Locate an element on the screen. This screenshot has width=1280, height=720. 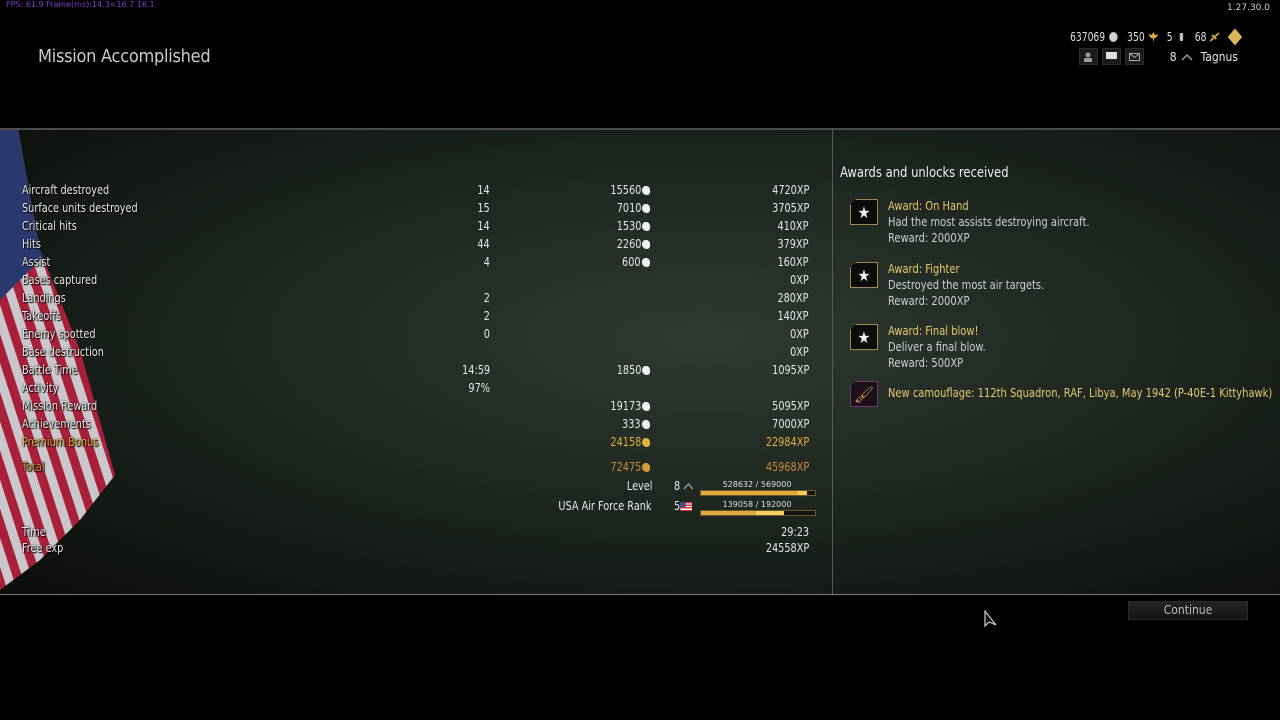
friends-button is located at coordinates (1088, 56).